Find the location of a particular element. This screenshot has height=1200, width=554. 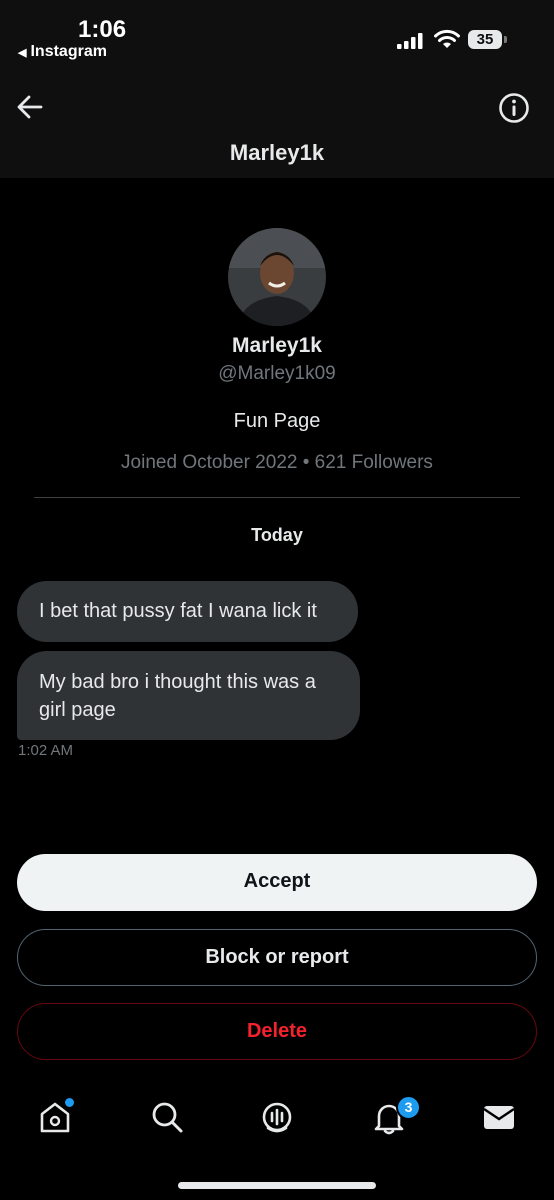

delete-button: Delete is located at coordinates (277, 1031).